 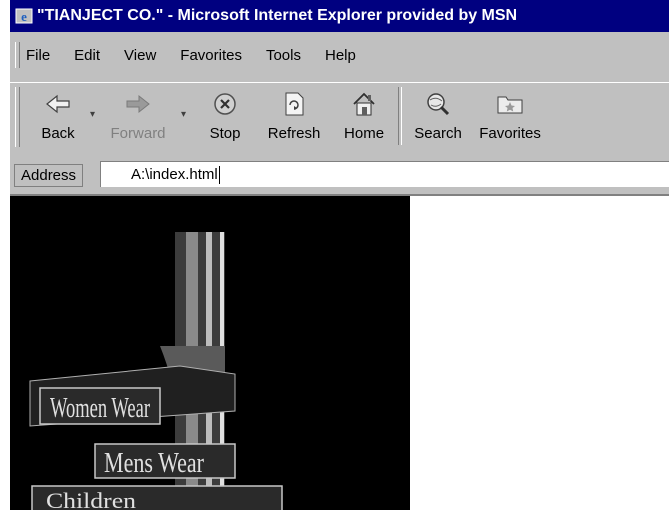 What do you see at coordinates (294, 133) in the screenshot?
I see `refresh-label: Refresh` at bounding box center [294, 133].